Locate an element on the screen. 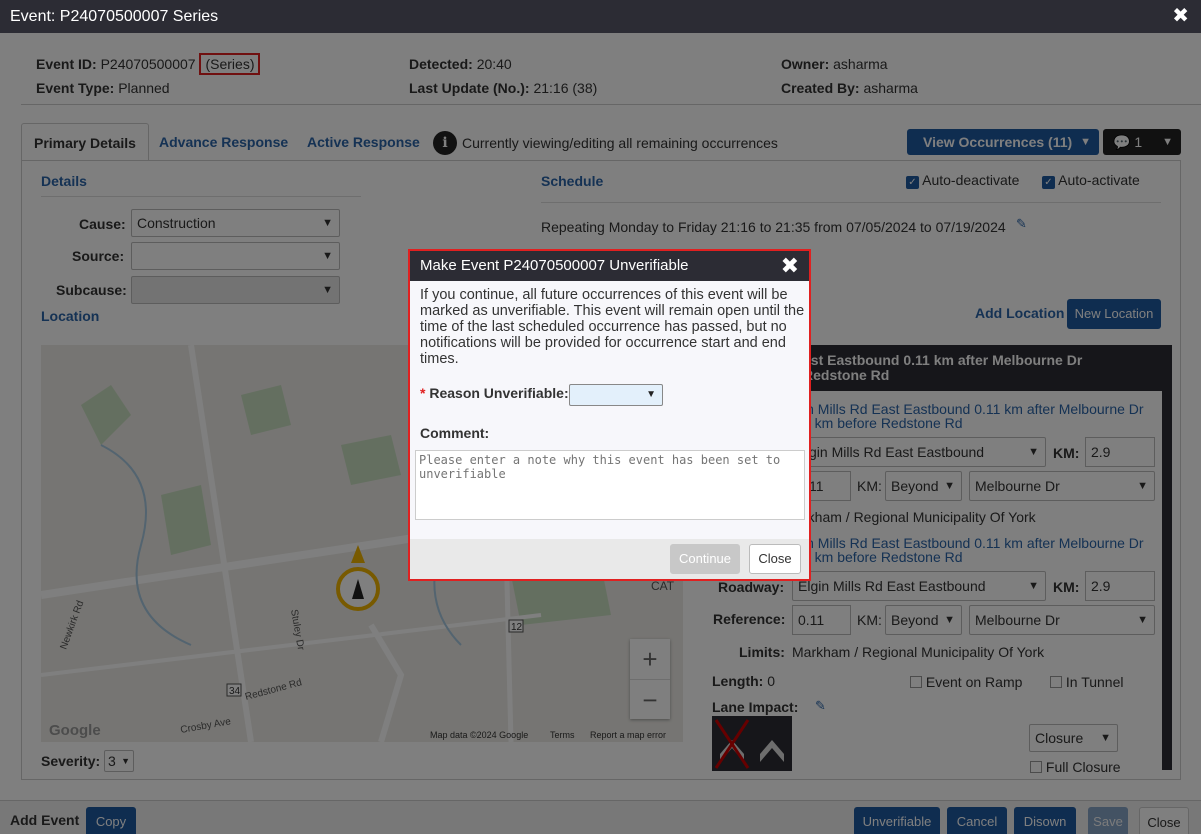  continue-button: Continue is located at coordinates (705, 559).